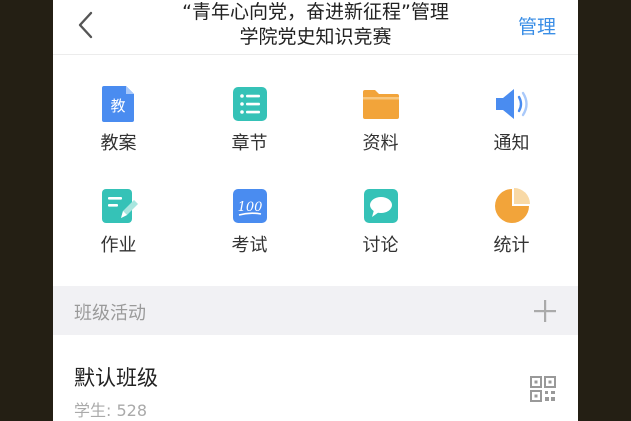 The width and height of the screenshot is (631, 421). I want to click on page-title-line2: 学院党史知识竞赛, so click(315, 37).